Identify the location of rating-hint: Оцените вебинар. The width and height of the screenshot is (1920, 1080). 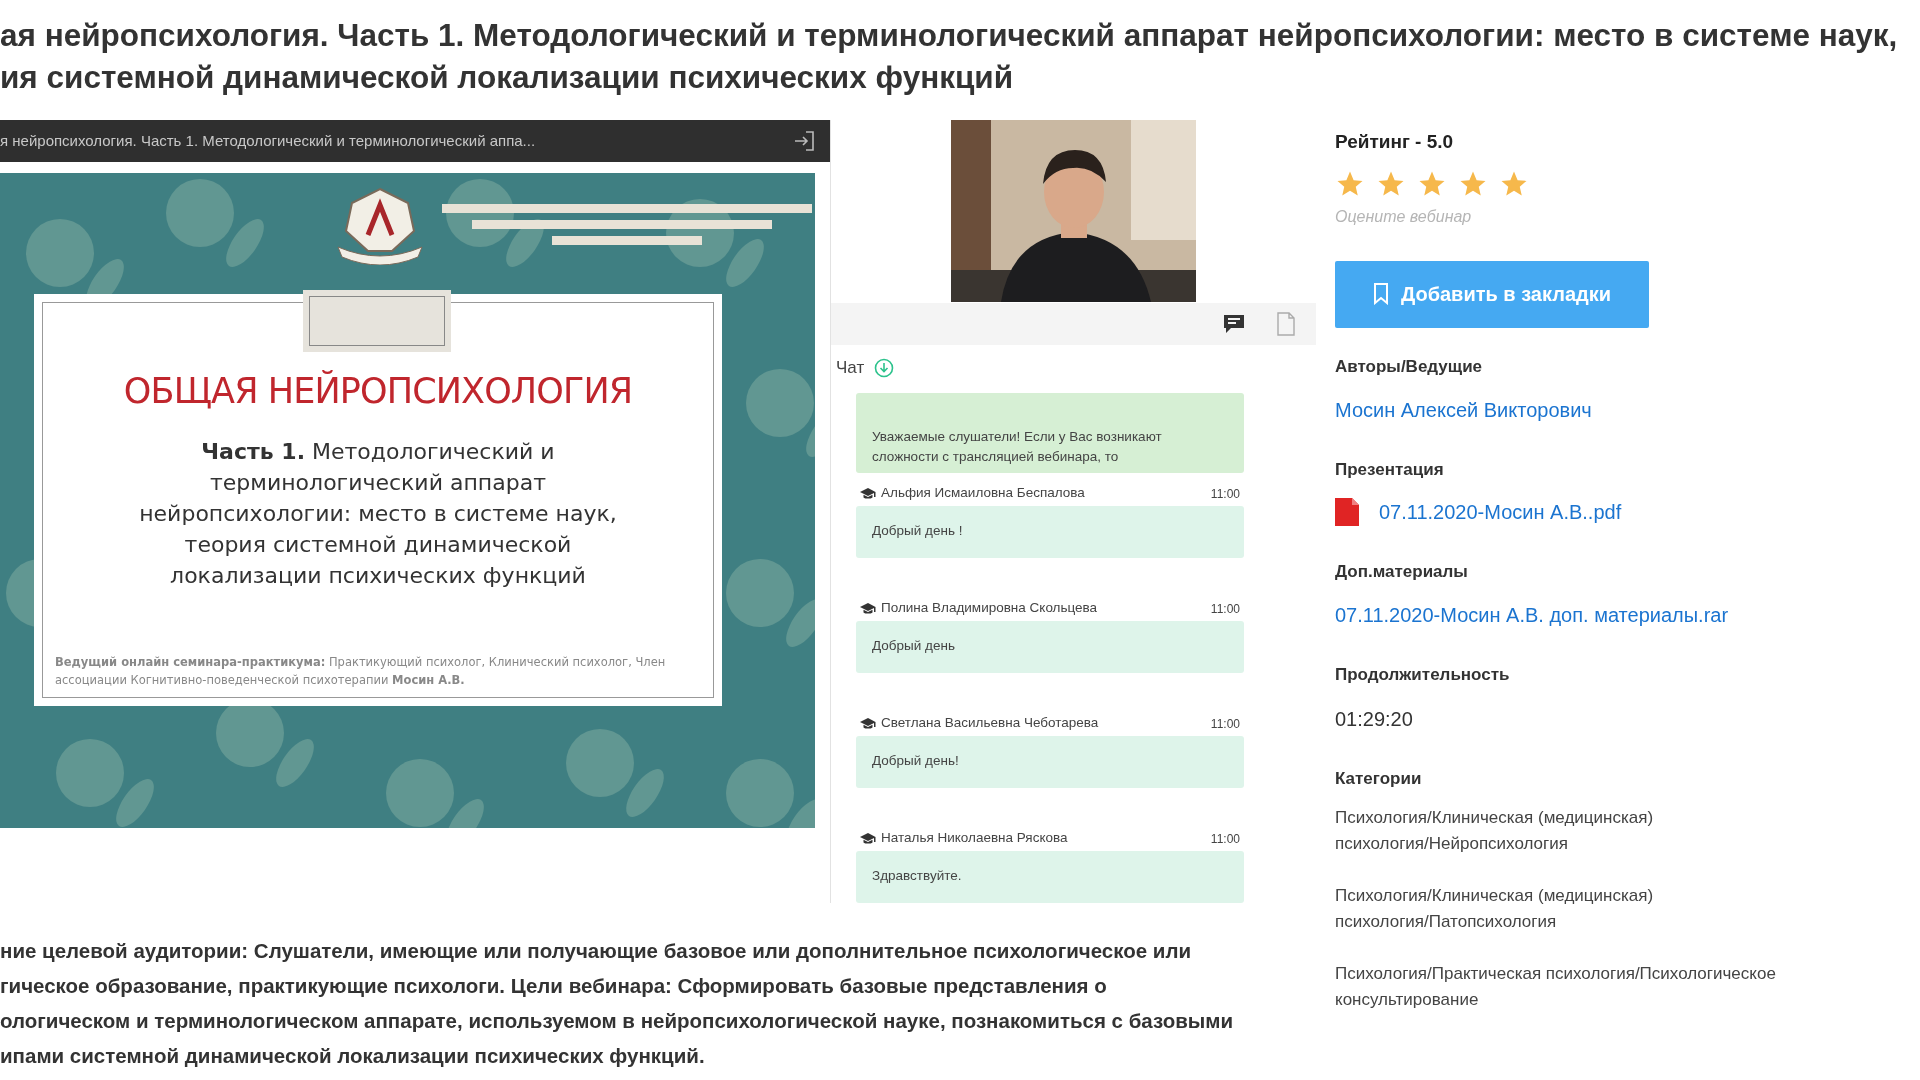
(1404, 216).